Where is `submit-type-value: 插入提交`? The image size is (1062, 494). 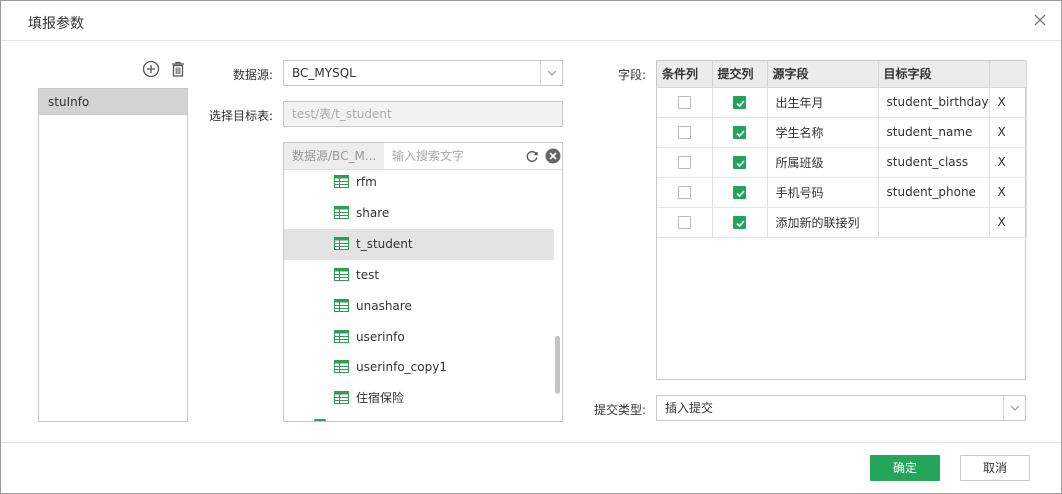 submit-type-value: 插入提交 is located at coordinates (689, 408).